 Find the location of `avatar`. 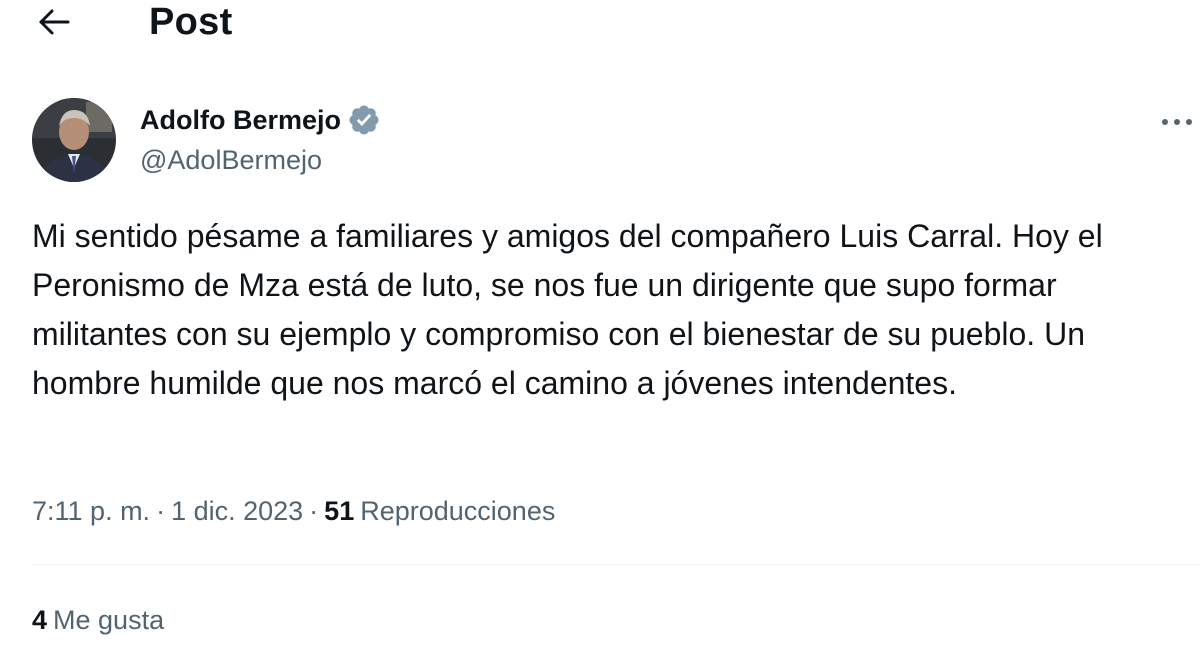

avatar is located at coordinates (74, 140).